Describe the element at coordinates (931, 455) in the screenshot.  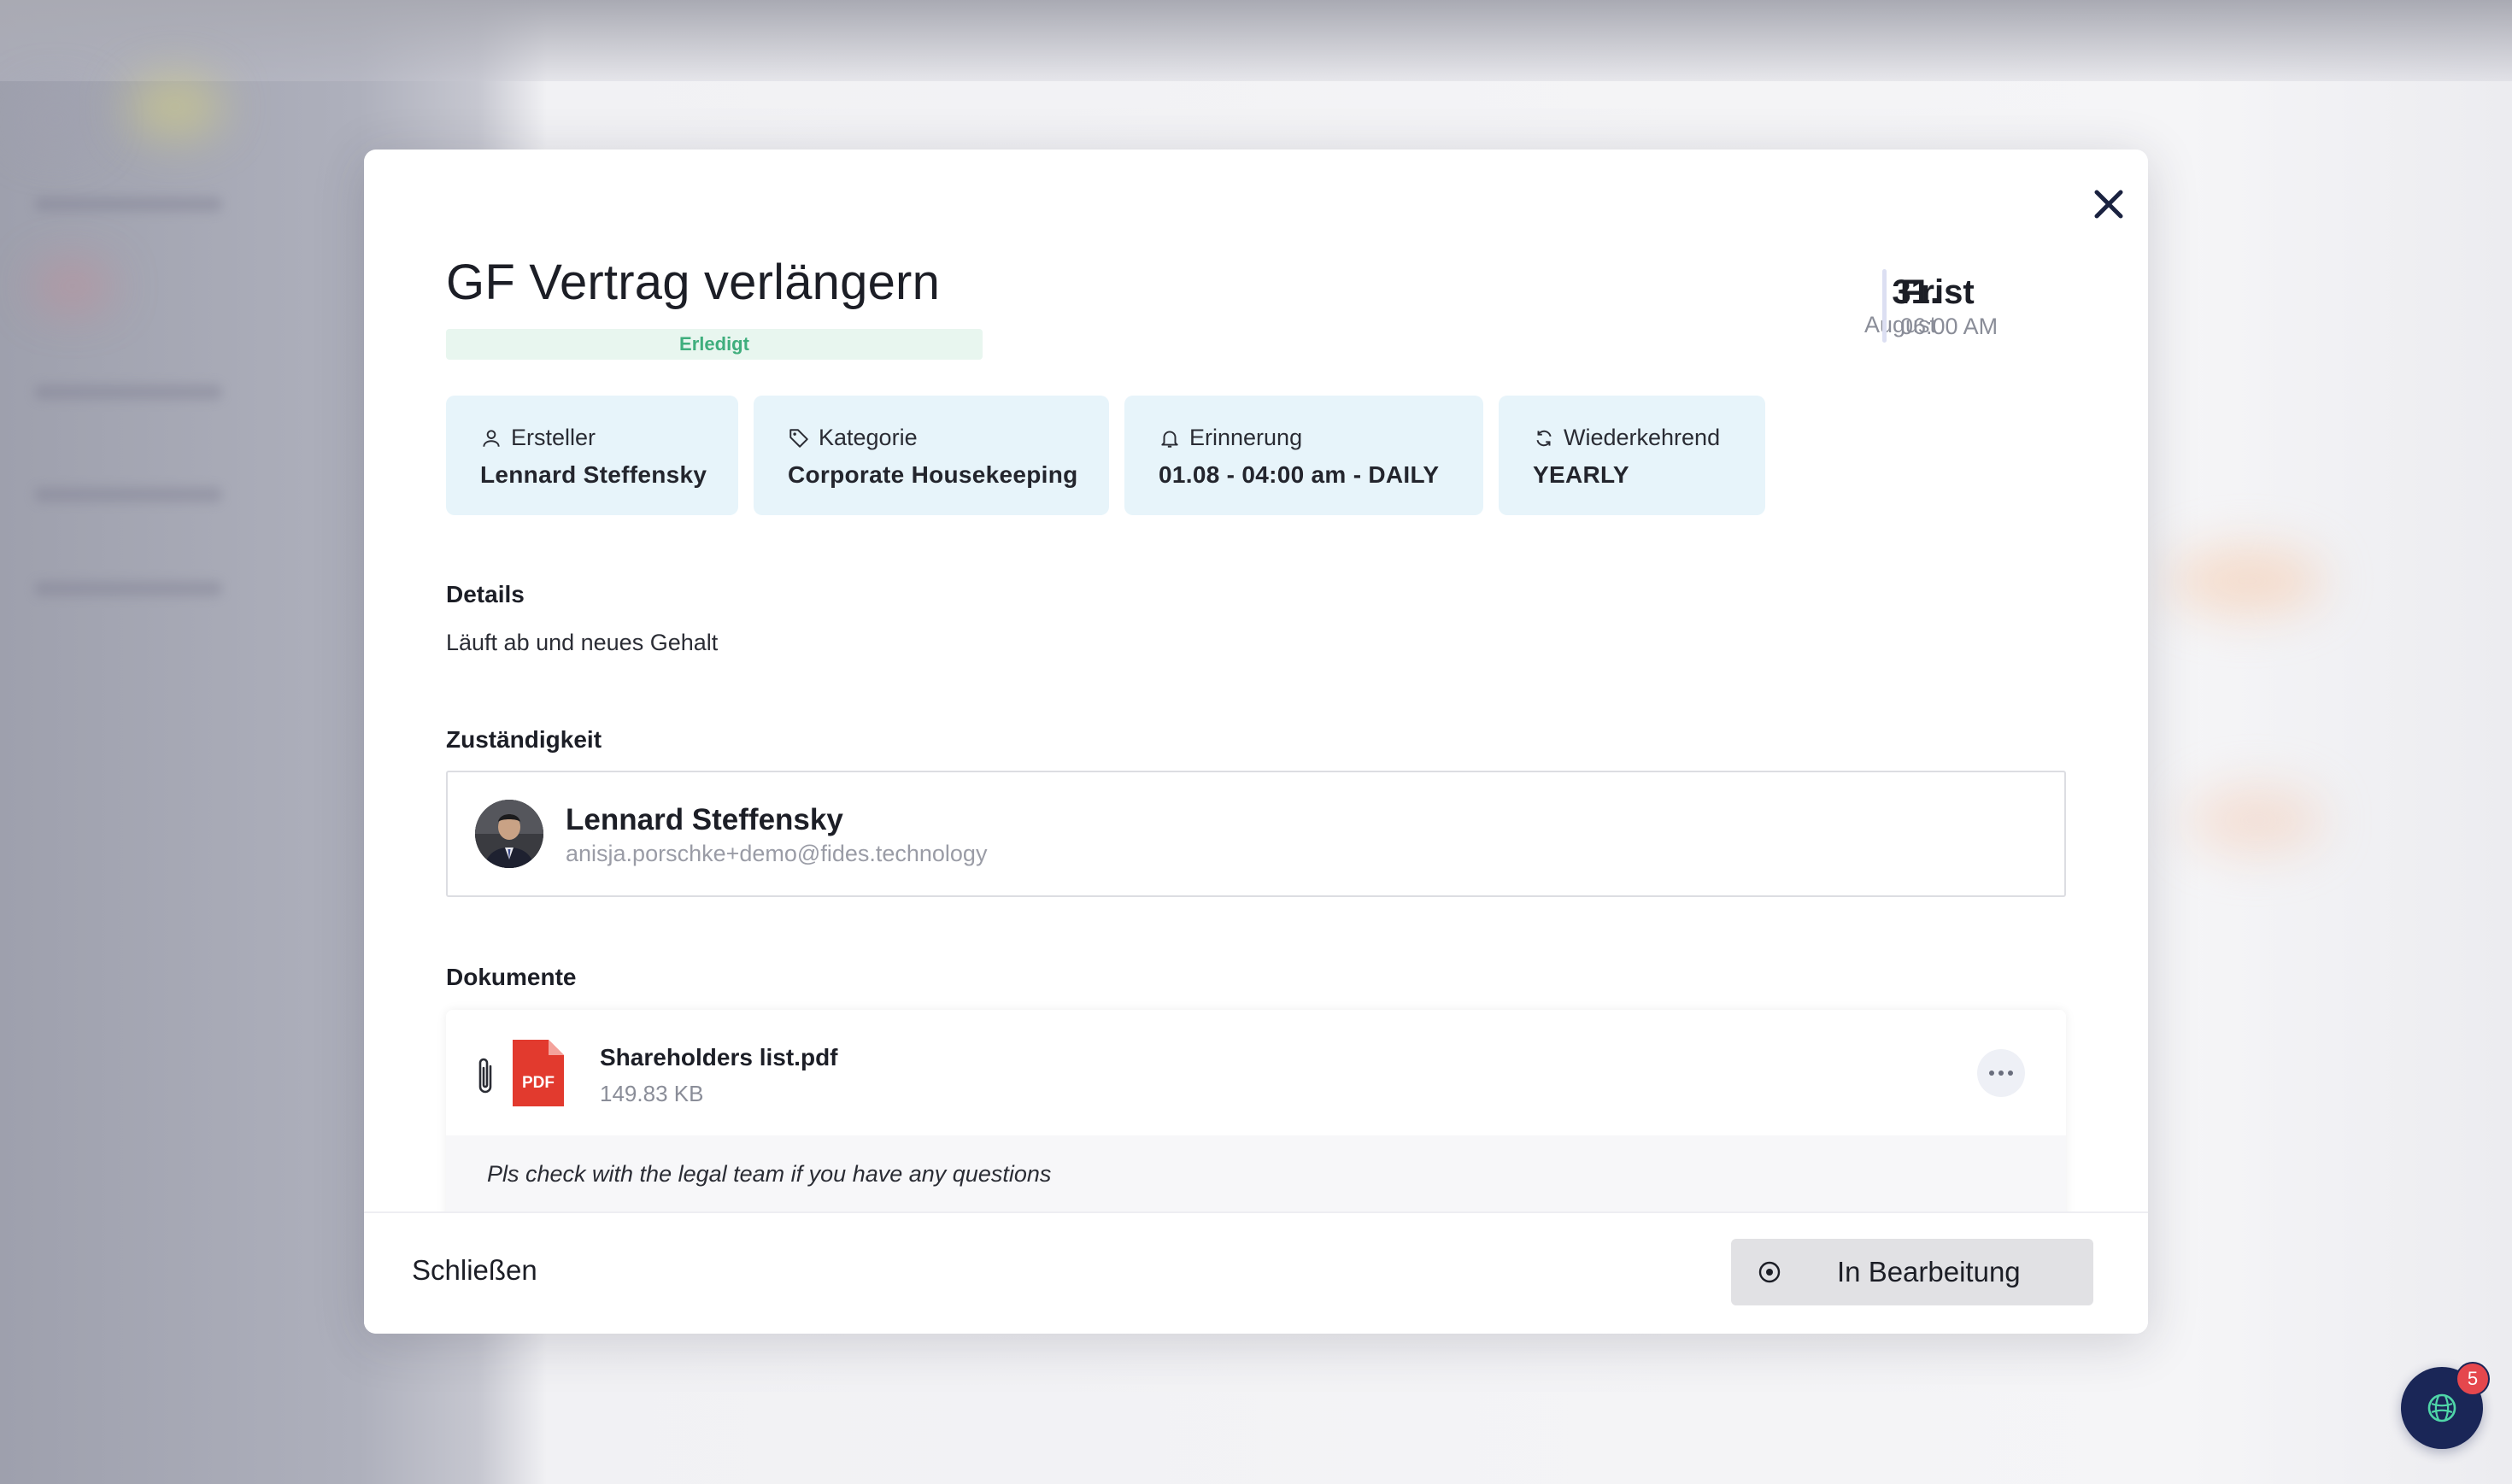
I see `chip-category: Kategorie Corporate Housekeeping` at that location.